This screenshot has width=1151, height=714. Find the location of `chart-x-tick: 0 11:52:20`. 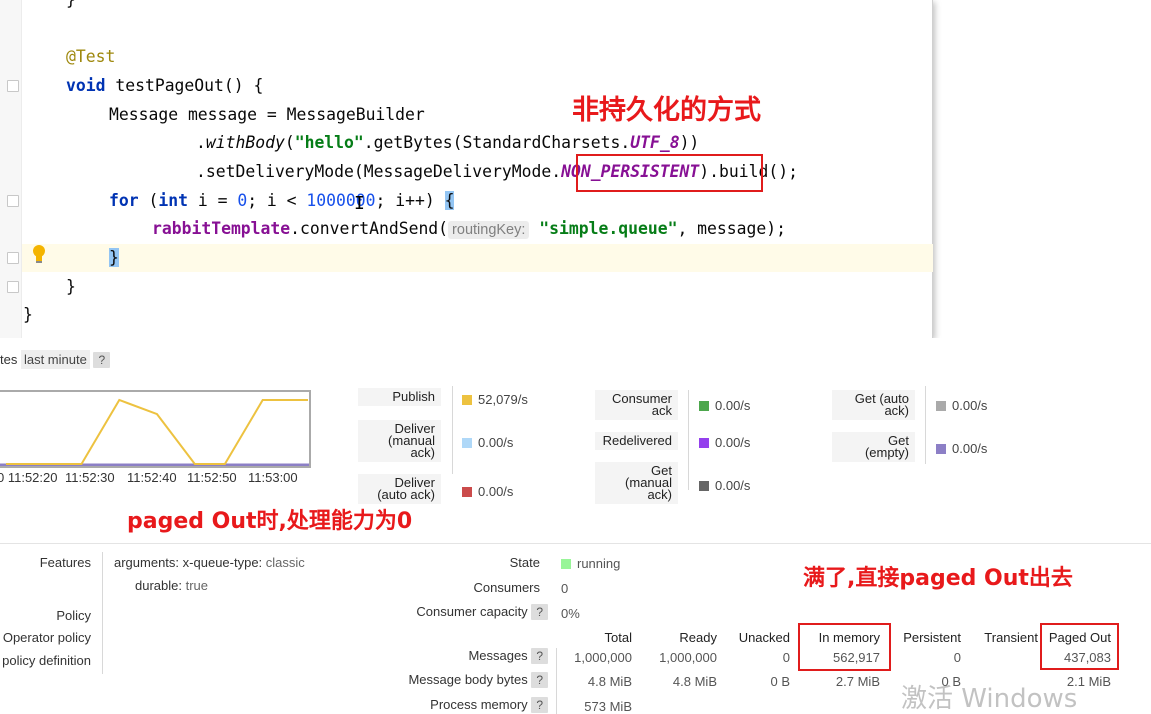

chart-x-tick: 0 11:52:20 is located at coordinates (29, 477).